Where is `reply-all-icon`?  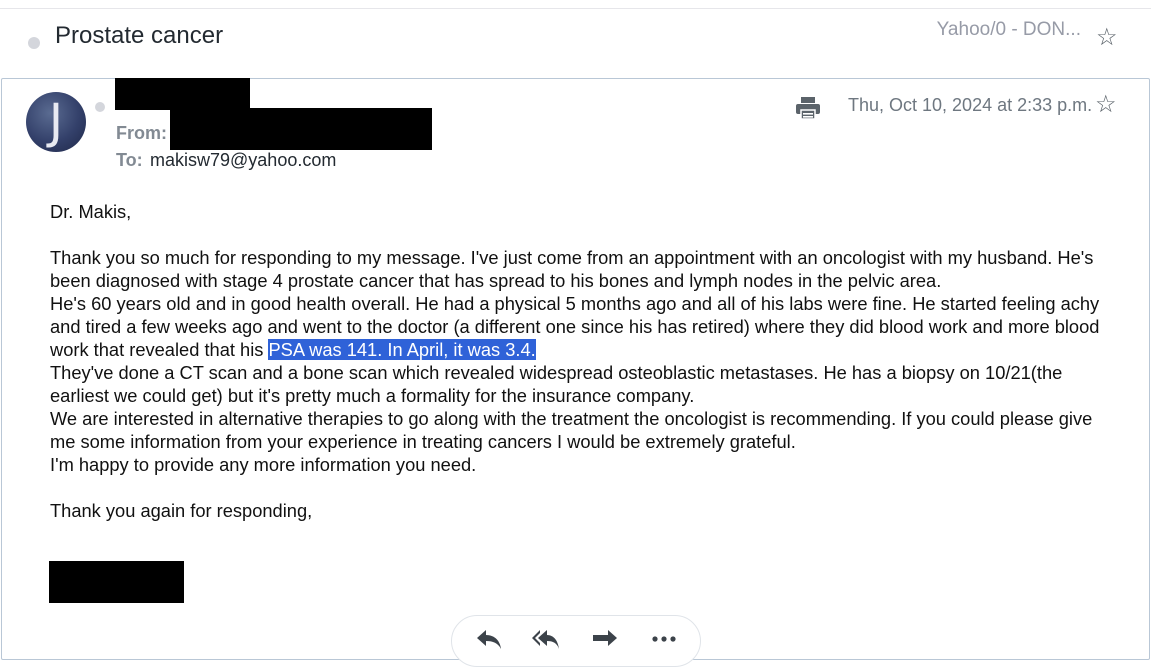
reply-all-icon is located at coordinates (545, 639).